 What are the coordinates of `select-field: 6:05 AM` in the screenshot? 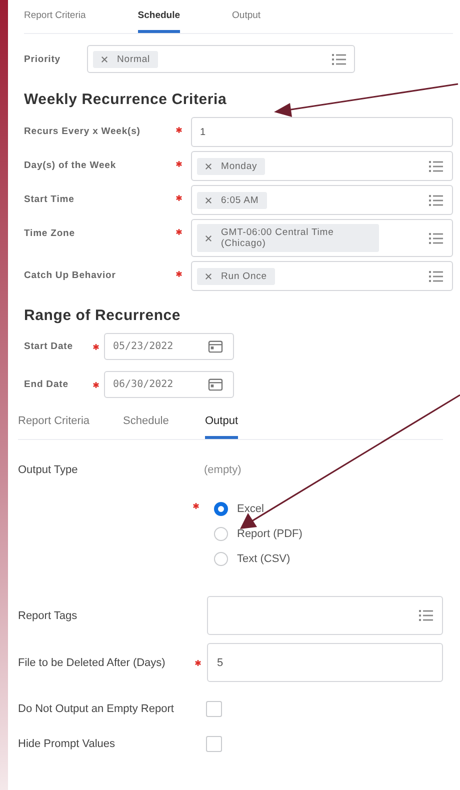 It's located at (322, 200).